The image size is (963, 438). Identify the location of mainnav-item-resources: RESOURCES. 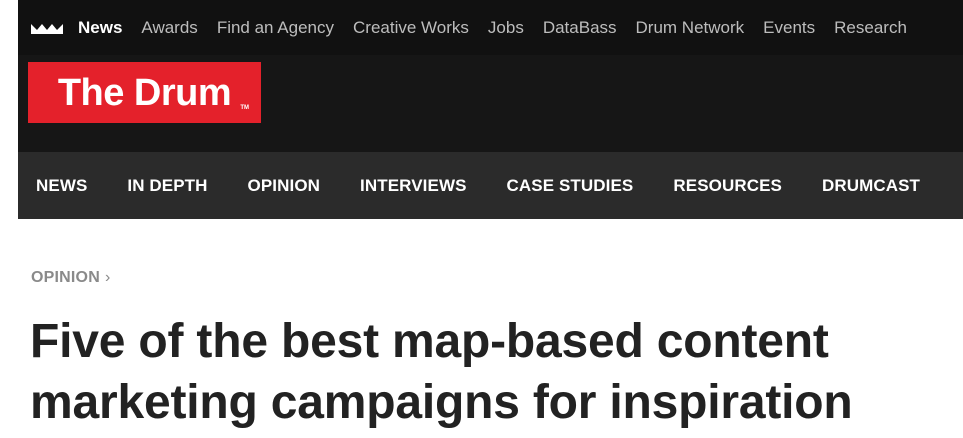
(727, 186).